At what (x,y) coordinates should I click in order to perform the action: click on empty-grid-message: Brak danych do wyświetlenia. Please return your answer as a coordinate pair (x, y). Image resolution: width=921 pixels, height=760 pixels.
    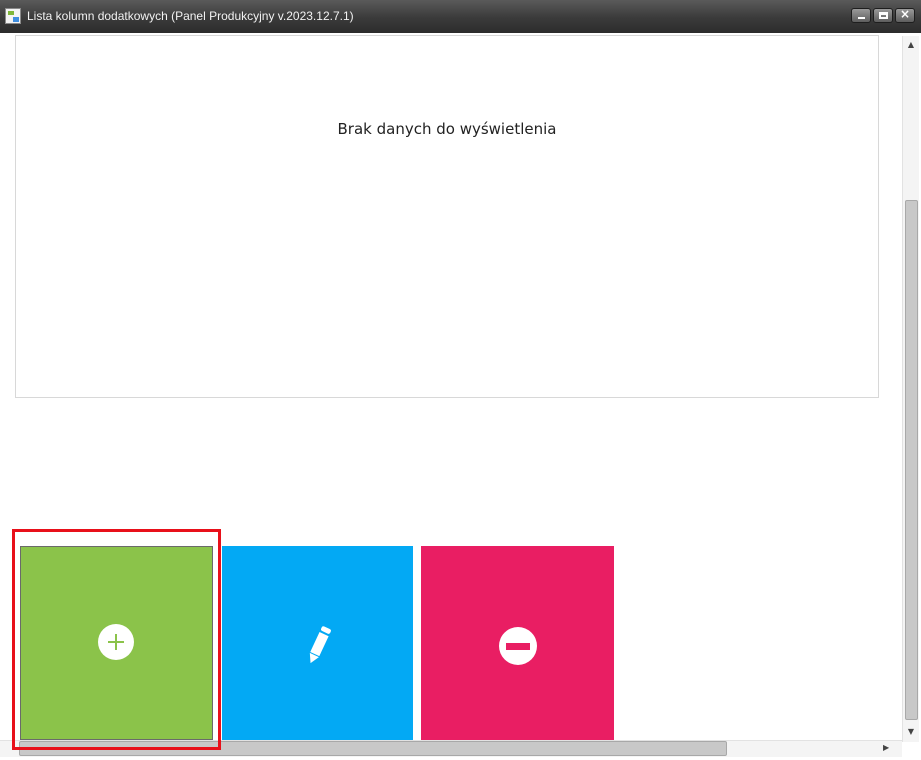
    Looking at the image, I should click on (447, 129).